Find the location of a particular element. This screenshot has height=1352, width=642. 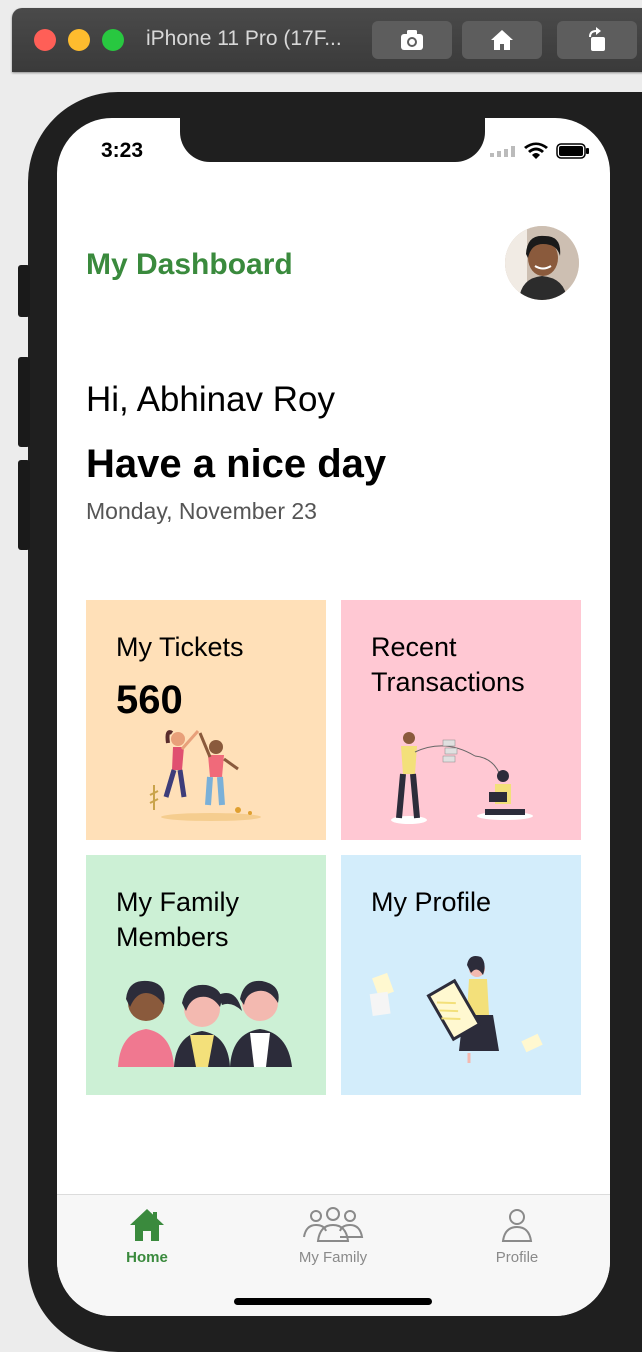

home-button is located at coordinates (502, 40).